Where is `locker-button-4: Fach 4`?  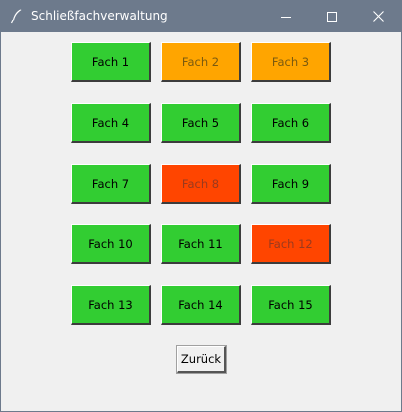 locker-button-4: Fach 4 is located at coordinates (111, 123).